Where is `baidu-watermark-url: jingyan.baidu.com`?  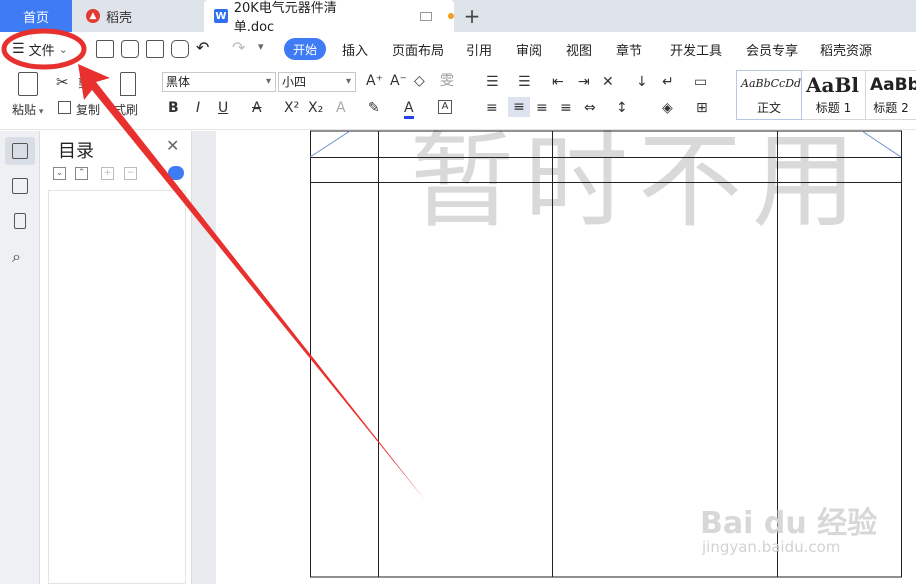 baidu-watermark-url: jingyan.baidu.com is located at coordinates (771, 547).